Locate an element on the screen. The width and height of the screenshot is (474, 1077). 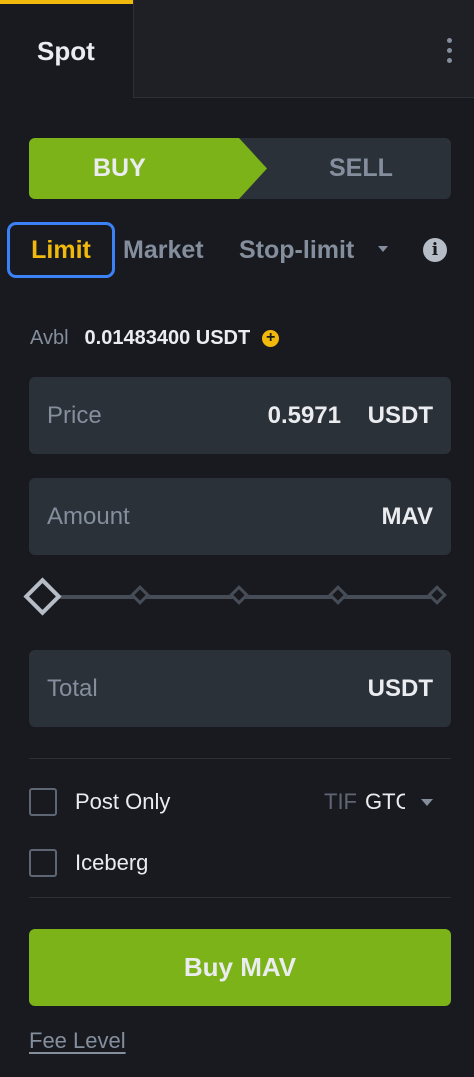
amount-percent-slider is located at coordinates (237, 596).